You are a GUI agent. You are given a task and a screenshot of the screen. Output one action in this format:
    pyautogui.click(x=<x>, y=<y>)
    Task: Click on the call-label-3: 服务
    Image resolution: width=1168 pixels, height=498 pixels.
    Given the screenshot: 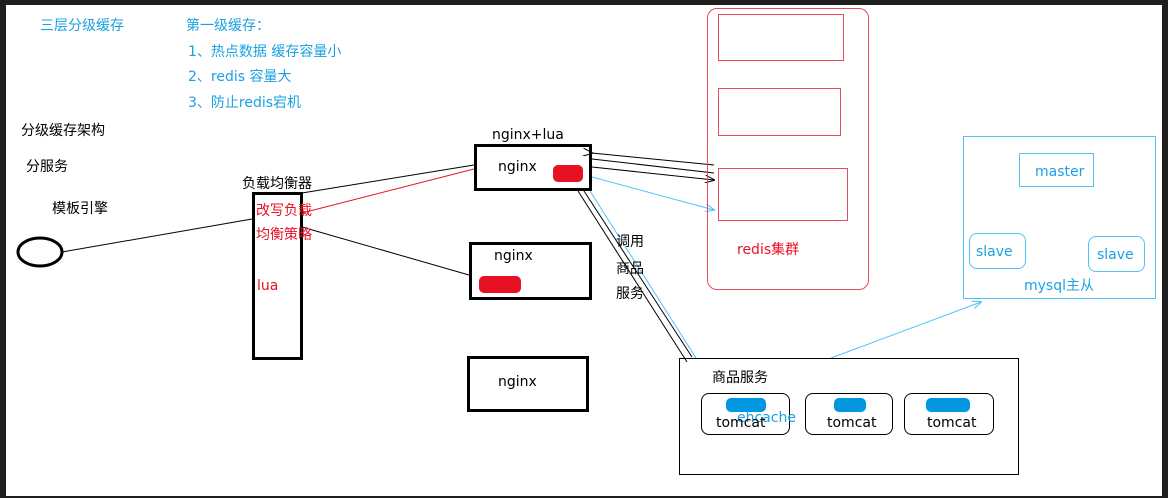 What is the action you would take?
    pyautogui.click(x=630, y=294)
    